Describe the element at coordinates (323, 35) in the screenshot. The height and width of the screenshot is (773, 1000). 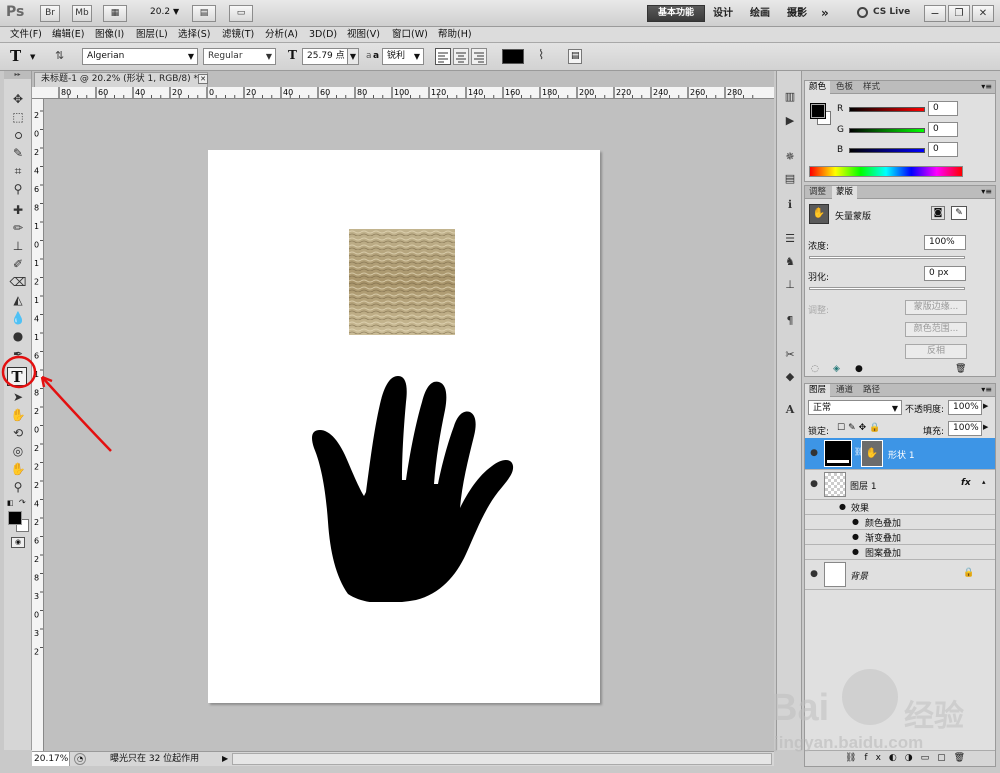
I see `menu-3d: 3D(D)` at that location.